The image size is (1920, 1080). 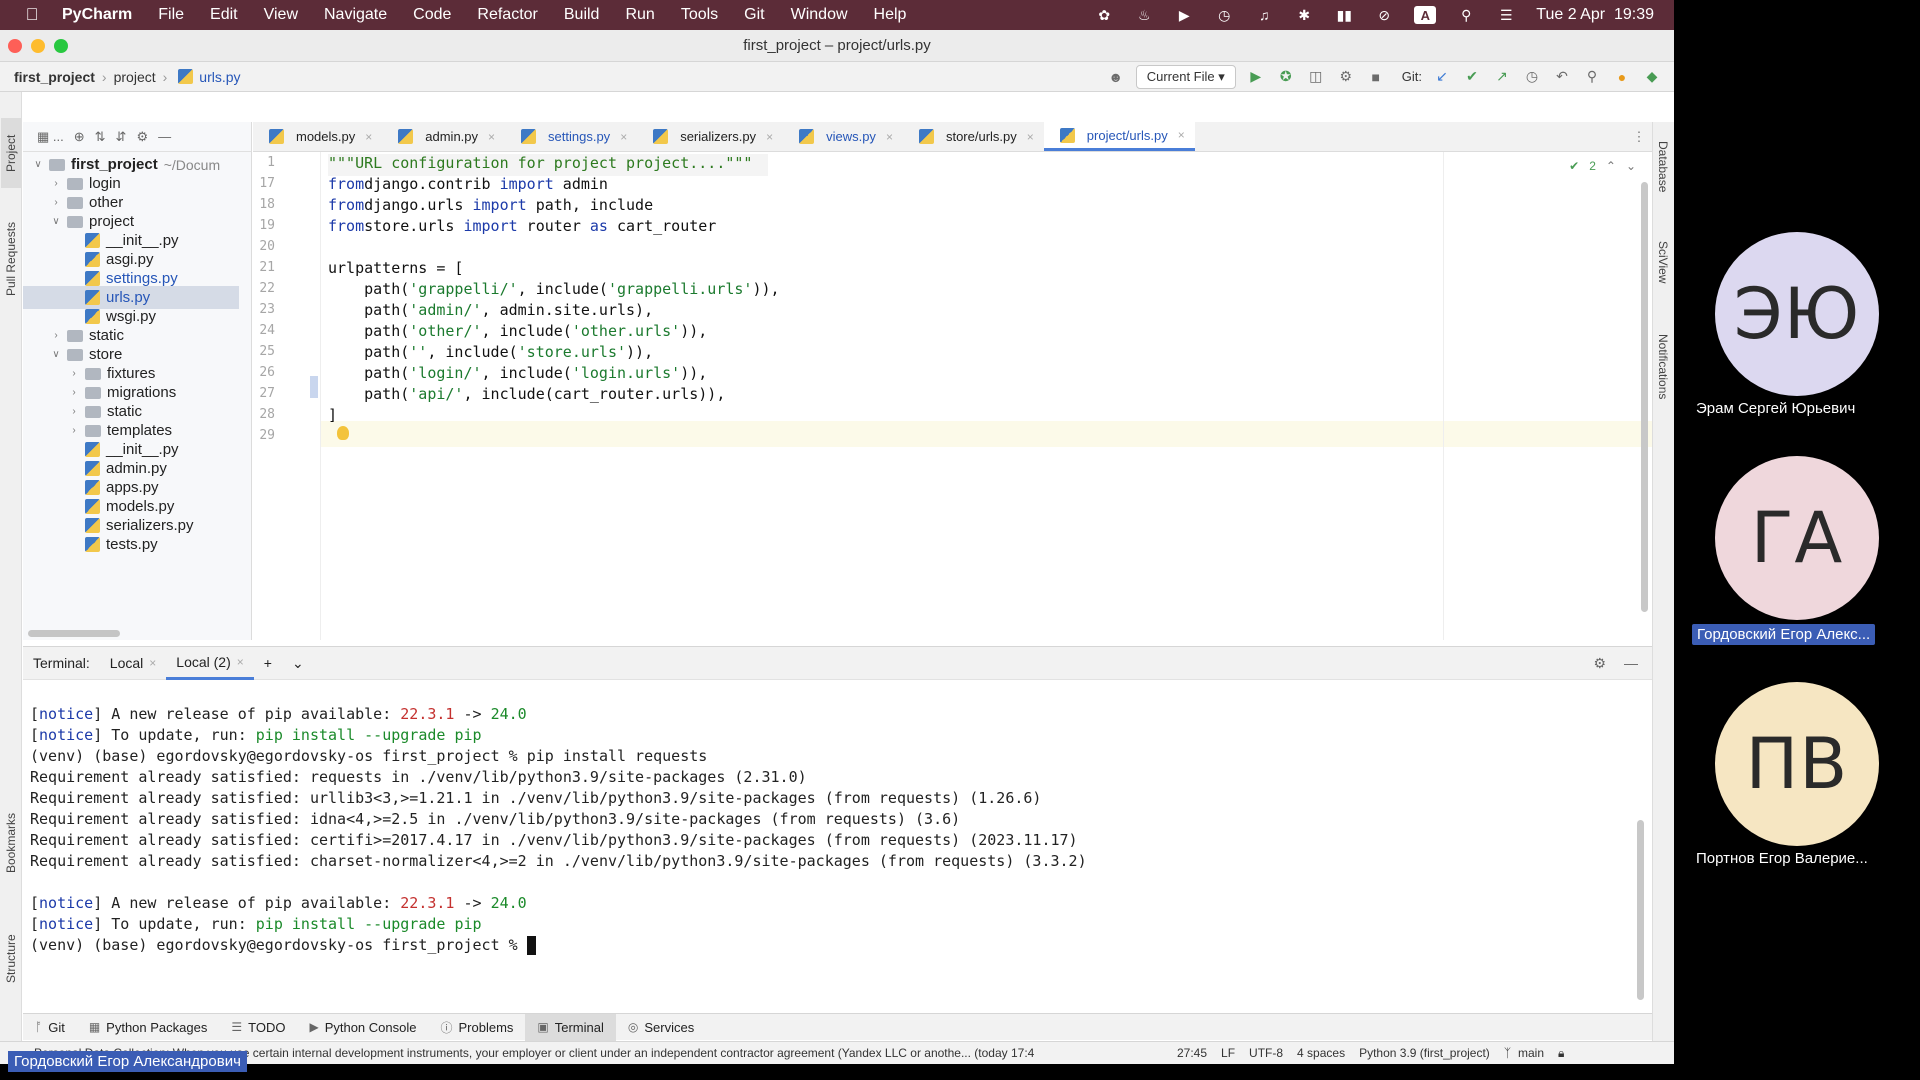 I want to click on line-separator: LF, so click(x=1228, y=1053).